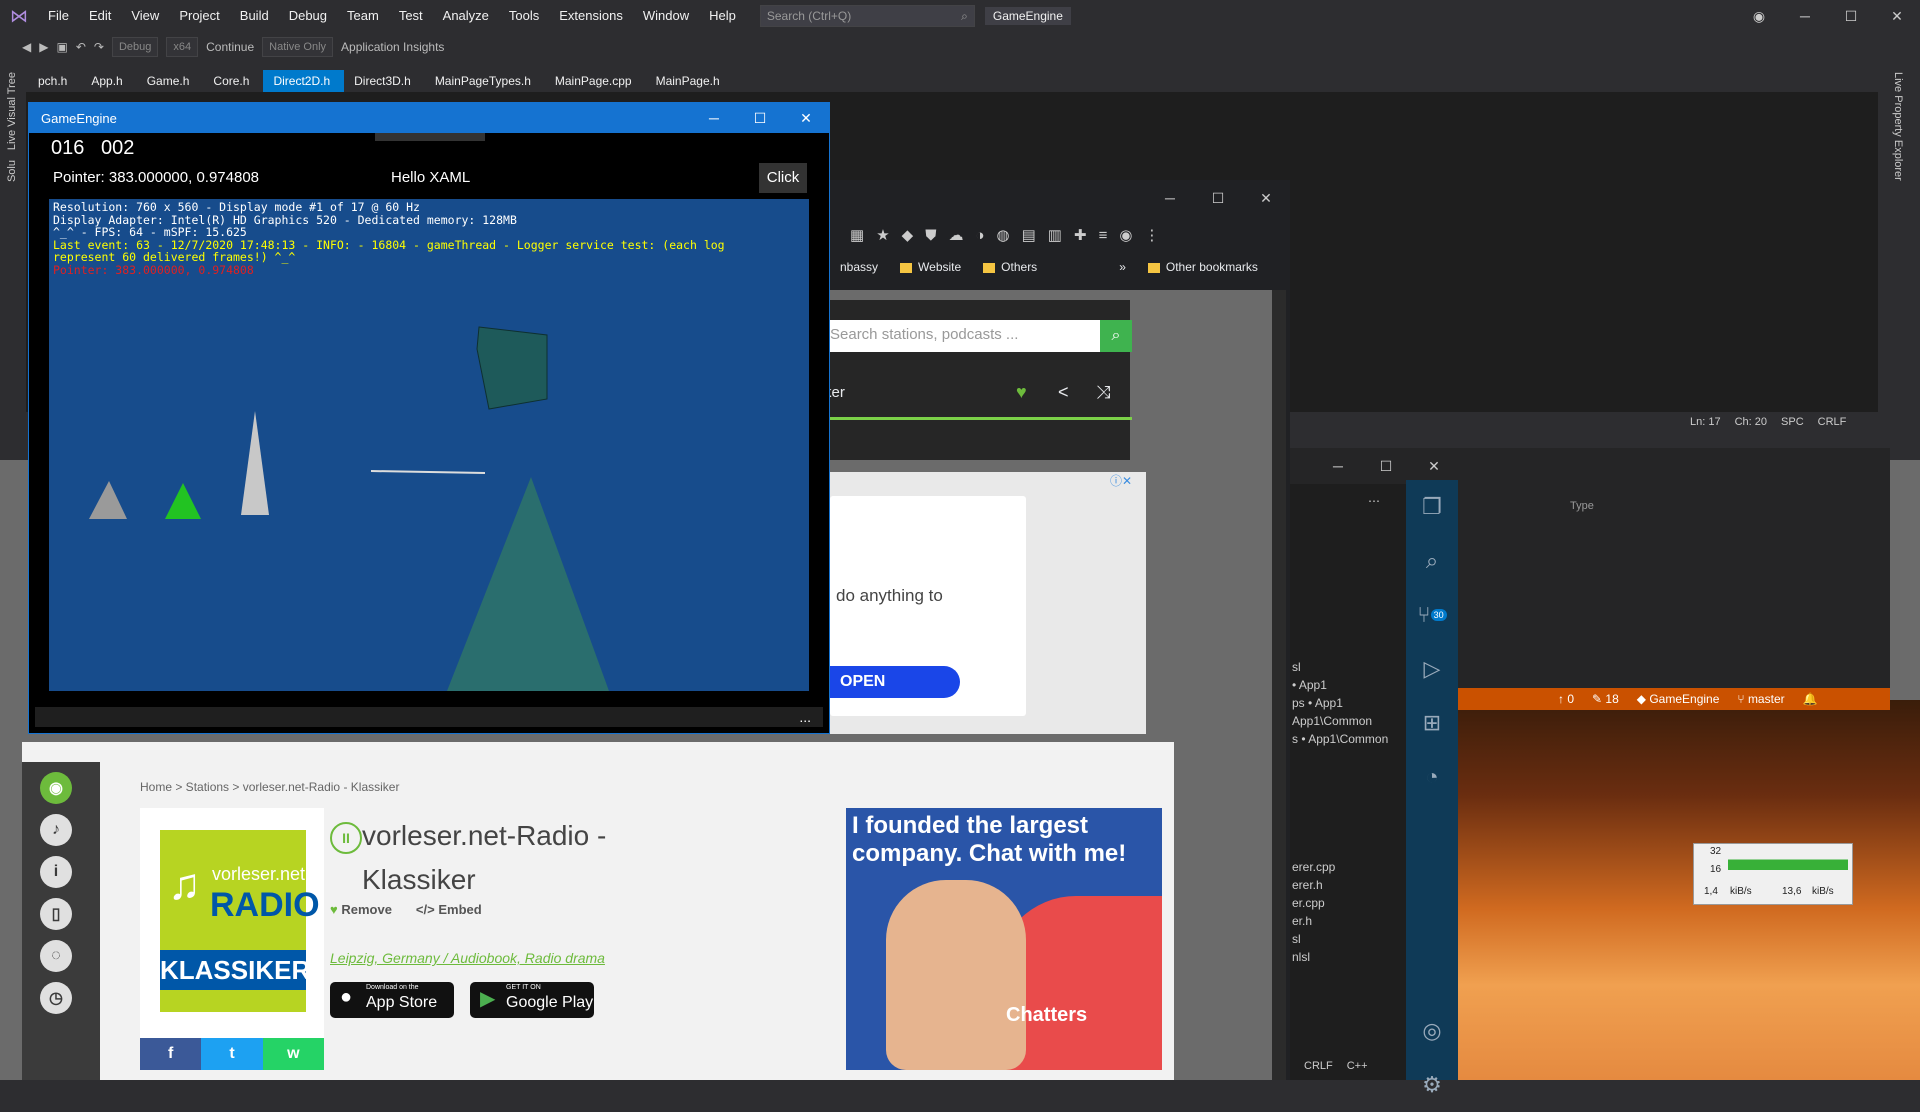 This screenshot has height=1112, width=1920. Describe the element at coordinates (595, 81) in the screenshot. I see `tab-mainpage-cpp: MainPage.cpp` at that location.